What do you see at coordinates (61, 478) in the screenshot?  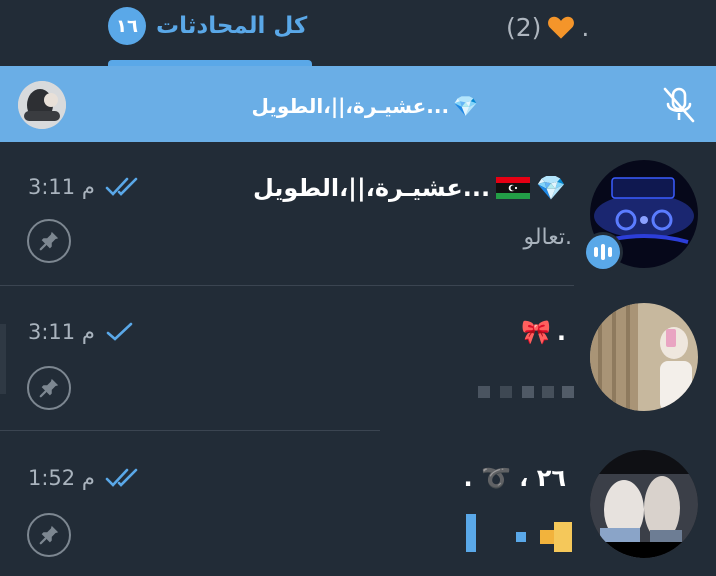 I see `chat-time: 1:52 م` at bounding box center [61, 478].